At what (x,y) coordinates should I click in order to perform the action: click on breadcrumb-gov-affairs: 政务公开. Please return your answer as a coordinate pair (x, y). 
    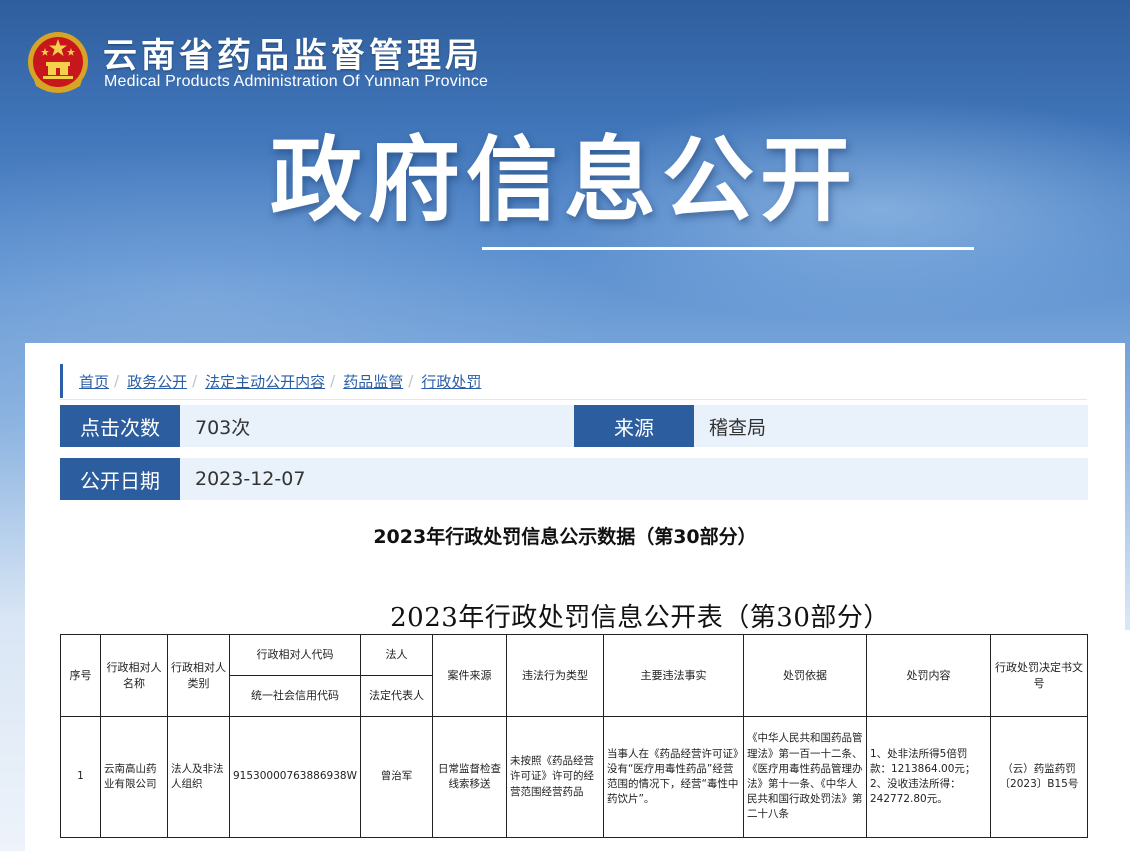
    Looking at the image, I should click on (157, 381).